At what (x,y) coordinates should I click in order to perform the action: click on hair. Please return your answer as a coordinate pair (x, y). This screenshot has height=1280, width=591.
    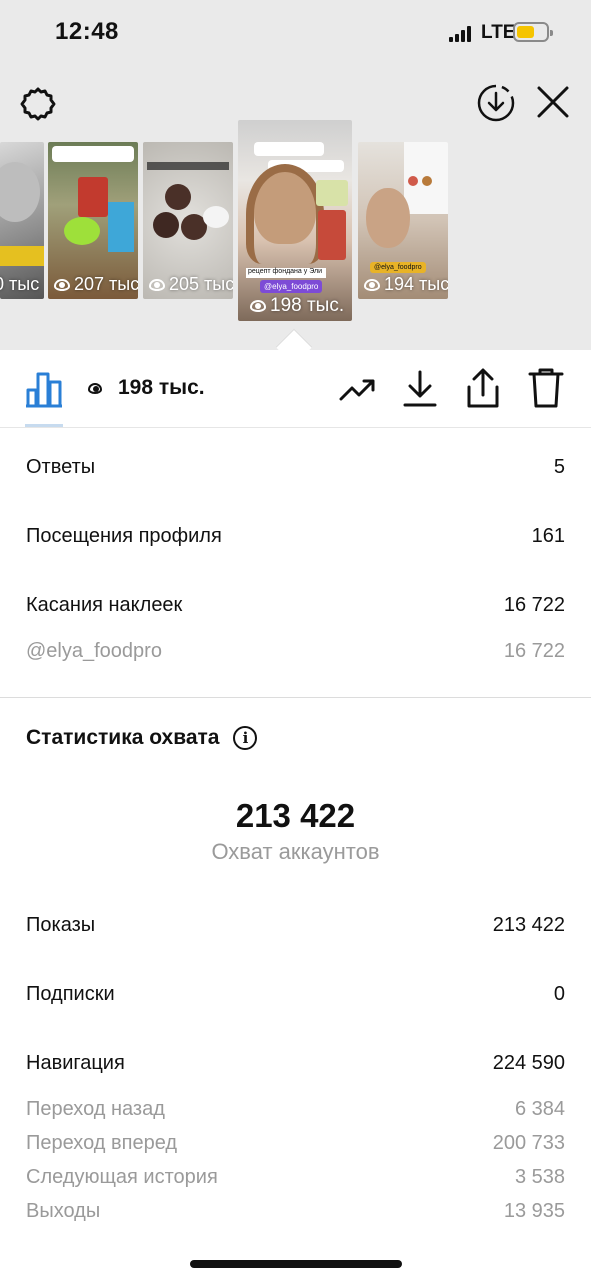
    Looking at the image, I should click on (285, 214).